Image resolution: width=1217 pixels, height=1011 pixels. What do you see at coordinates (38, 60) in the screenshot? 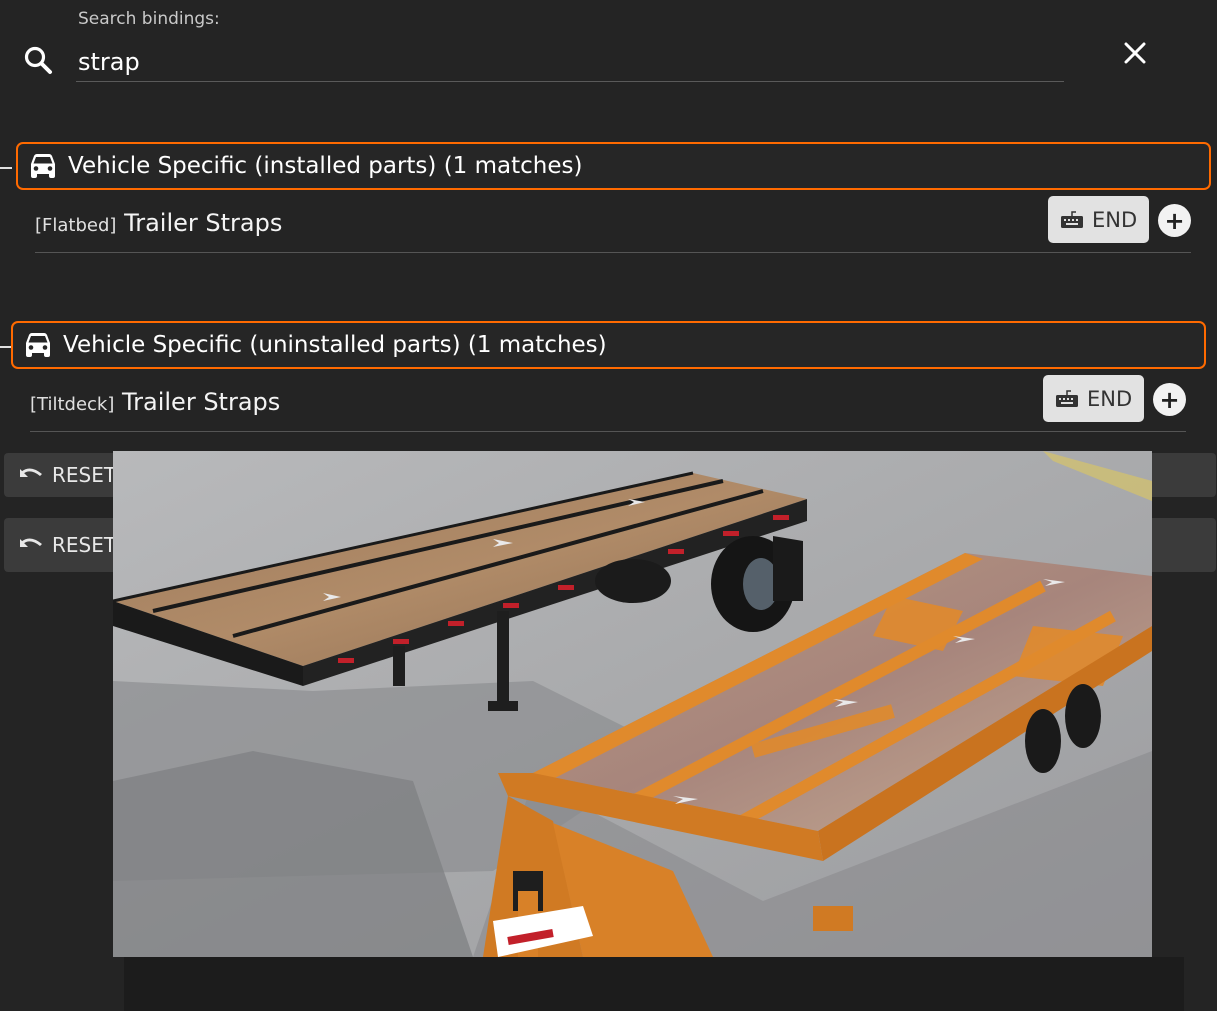
I see `search-icon` at bounding box center [38, 60].